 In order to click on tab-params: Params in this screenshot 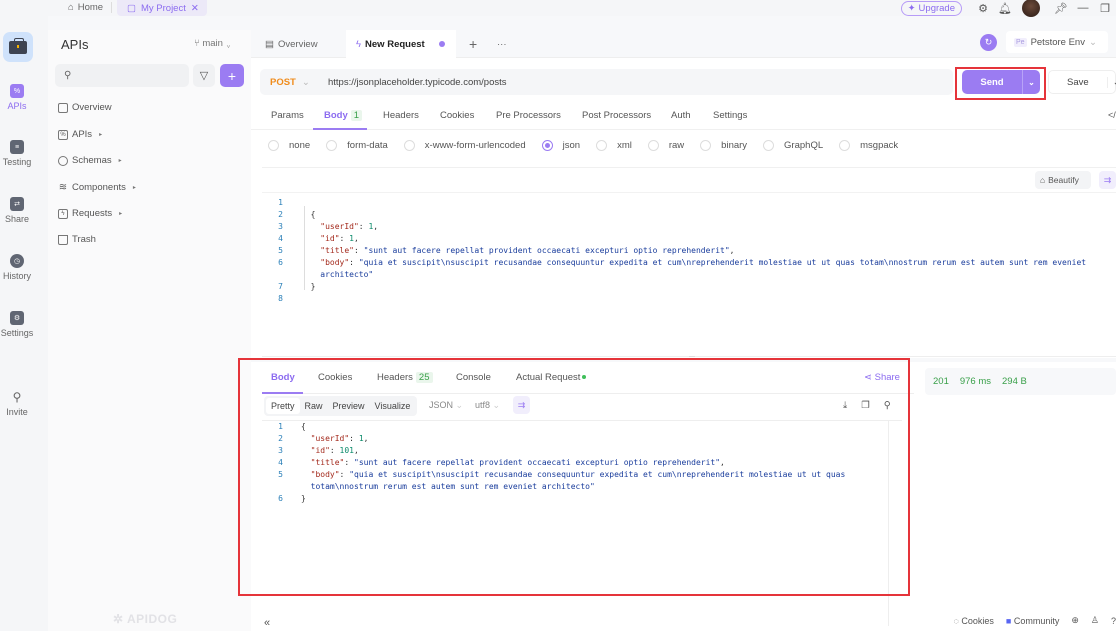, I will do `click(287, 115)`.